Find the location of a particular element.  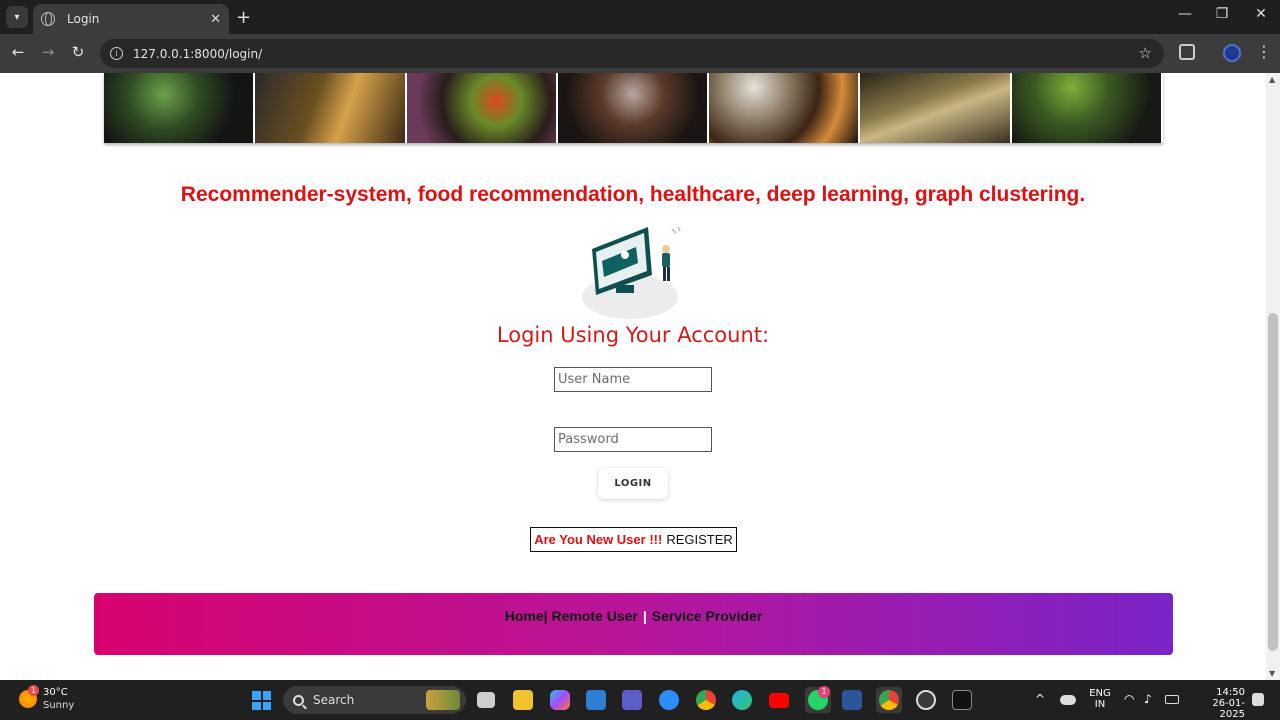

login-title: Login Using Your Account: is located at coordinates (633, 335).